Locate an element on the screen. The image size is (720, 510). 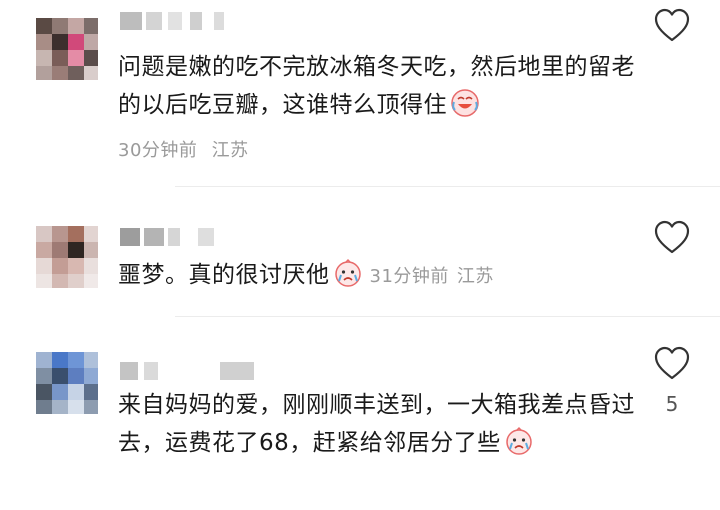
like-count: 5 is located at coordinates (672, 404).